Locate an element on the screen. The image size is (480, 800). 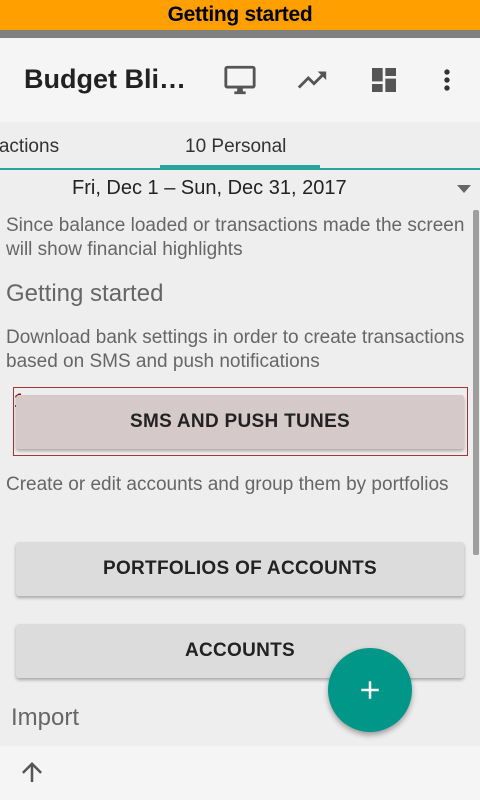
date-range-label: Fri, Dec 1 – Sun, Dec 31, 2017 is located at coordinates (209, 188).